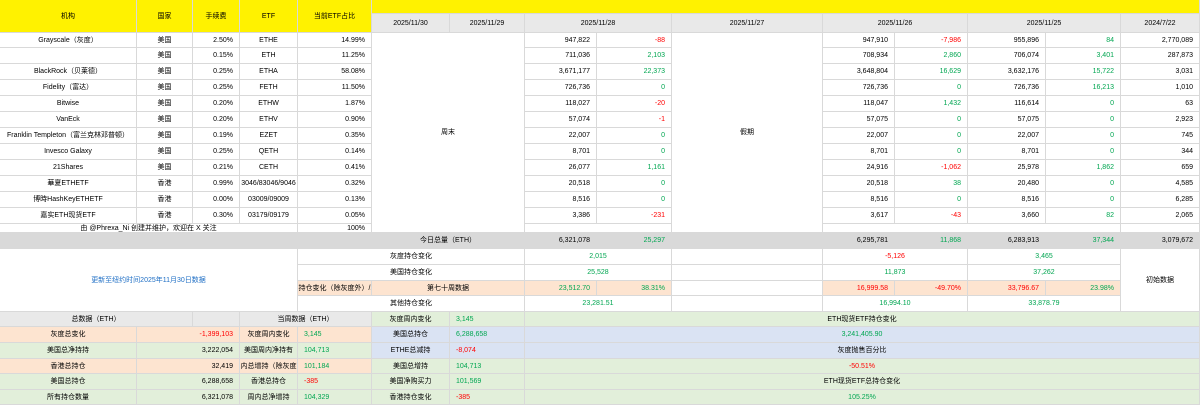  I want to click on summary-far-cell: ETH现货ETF持仓变化, so click(862, 319).